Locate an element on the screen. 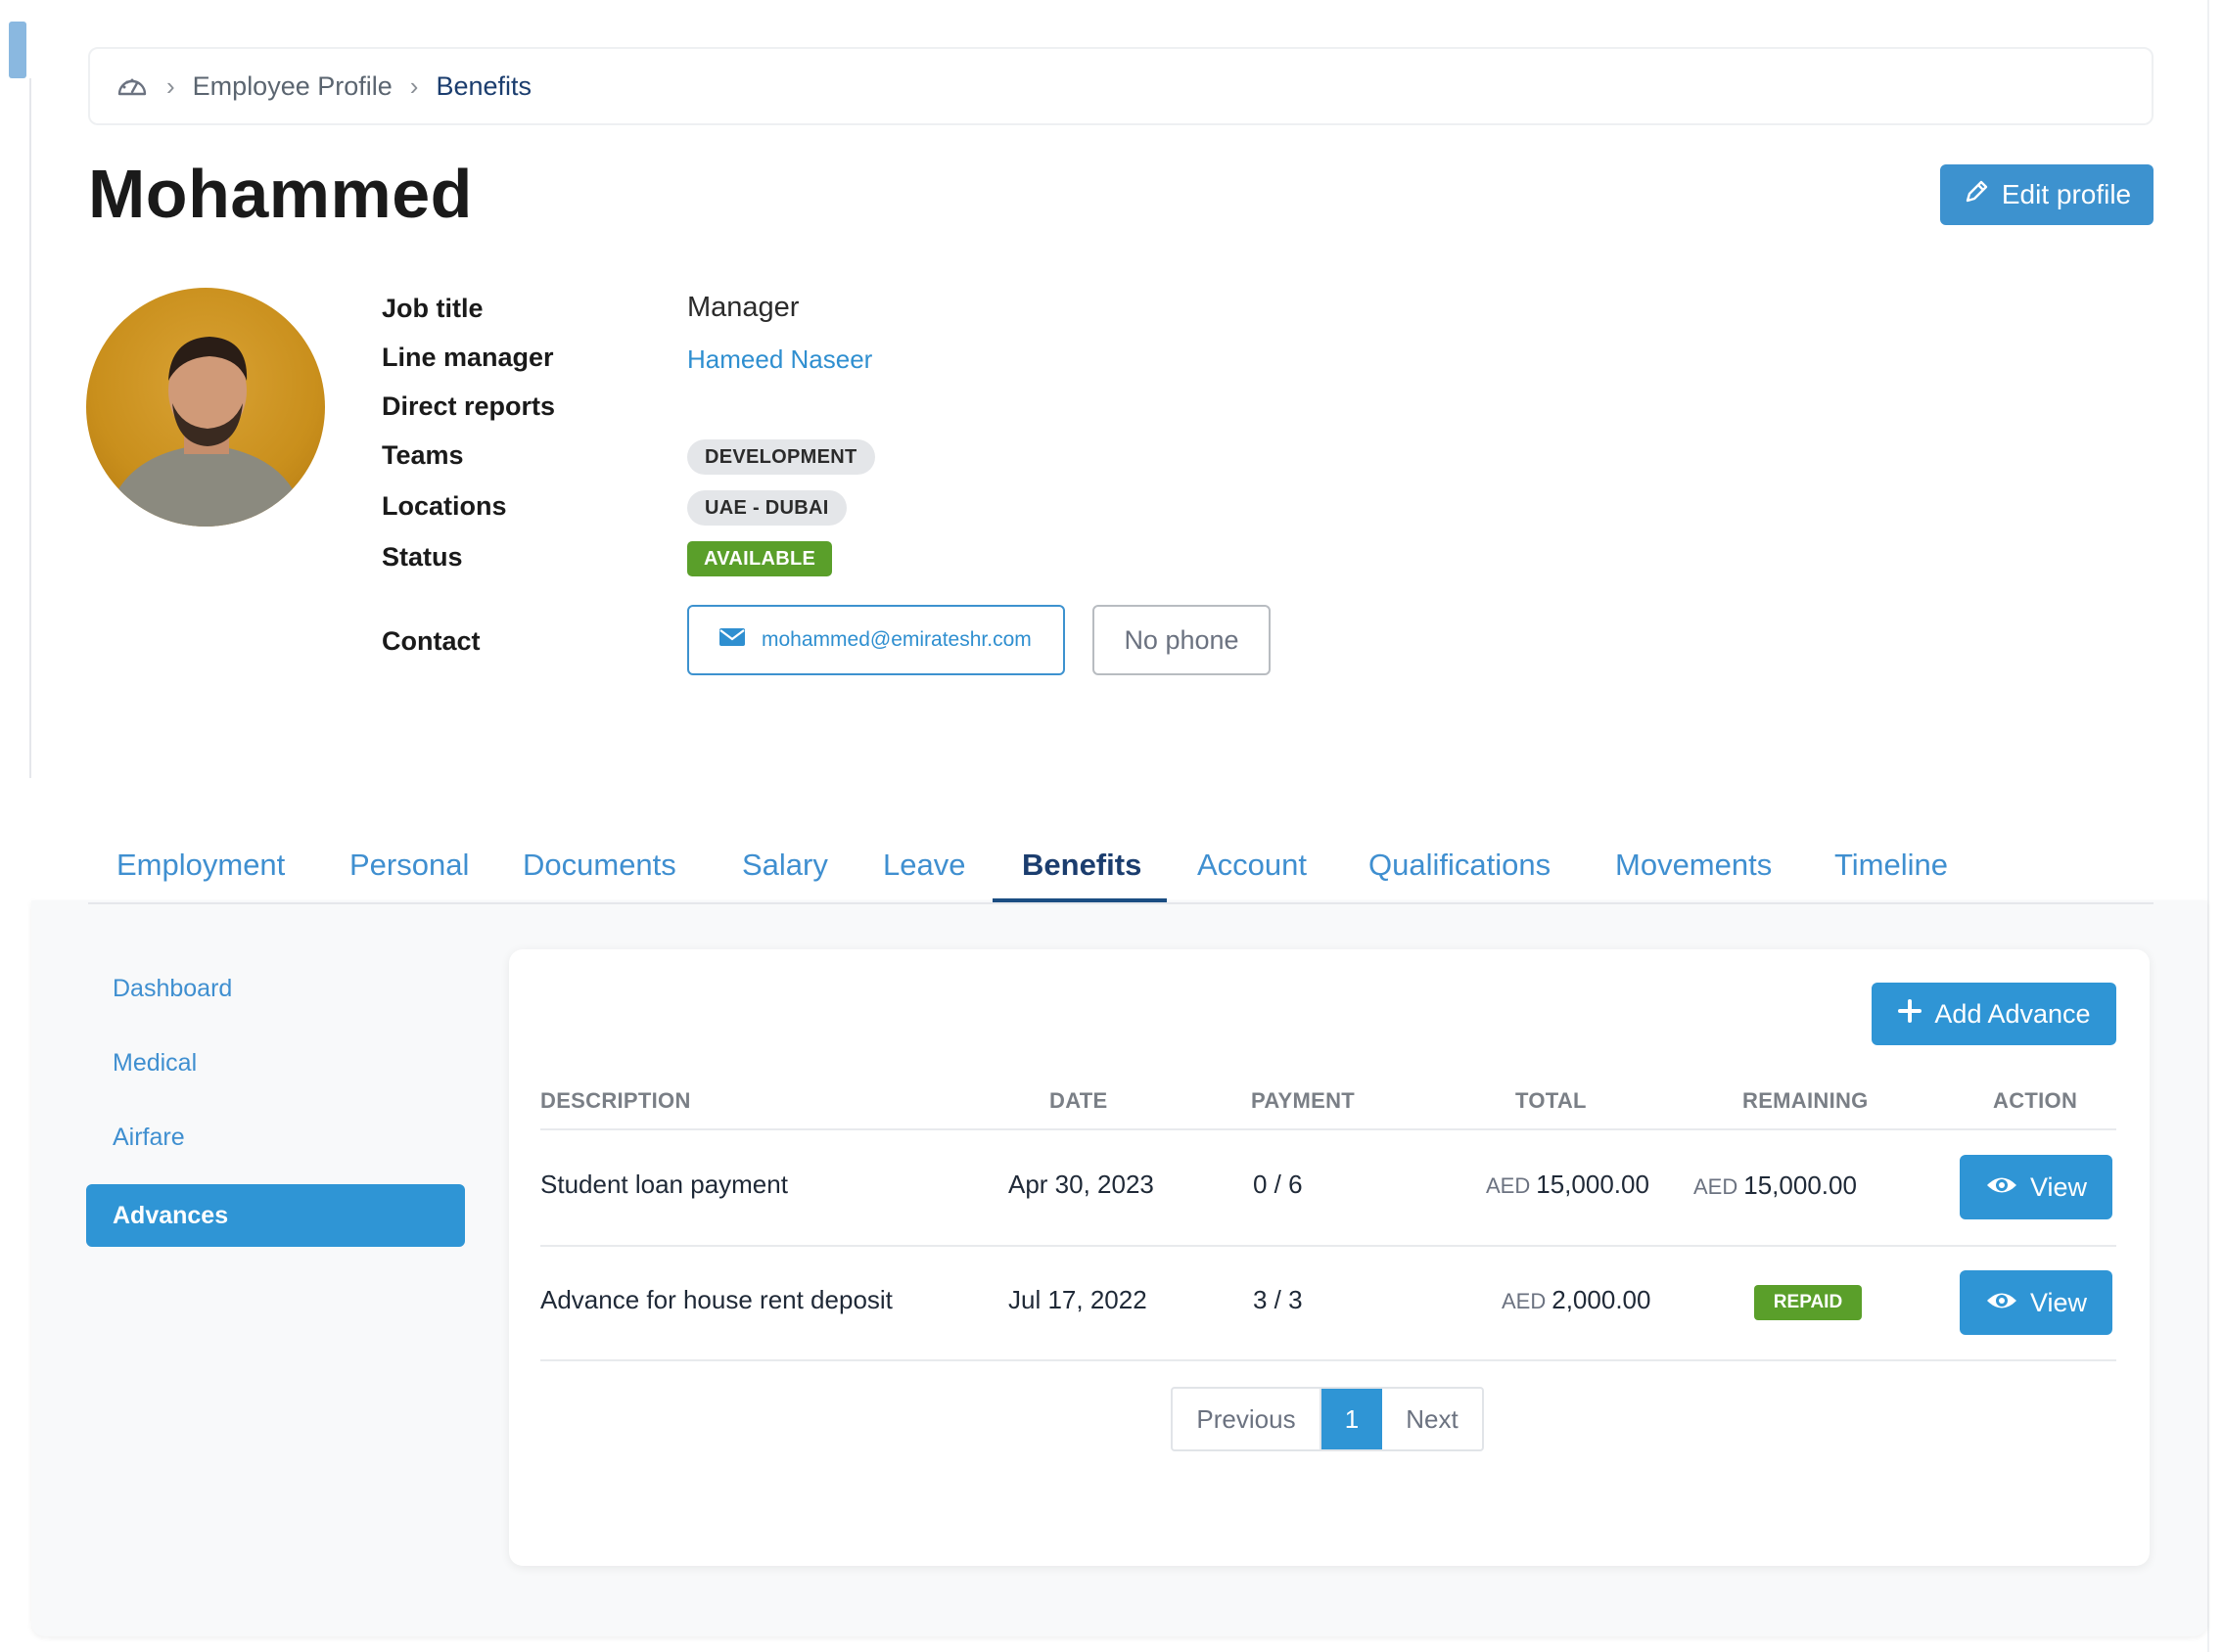 Image resolution: width=2223 pixels, height=1652 pixels. row-1-description: Student loan payment is located at coordinates (664, 1184).